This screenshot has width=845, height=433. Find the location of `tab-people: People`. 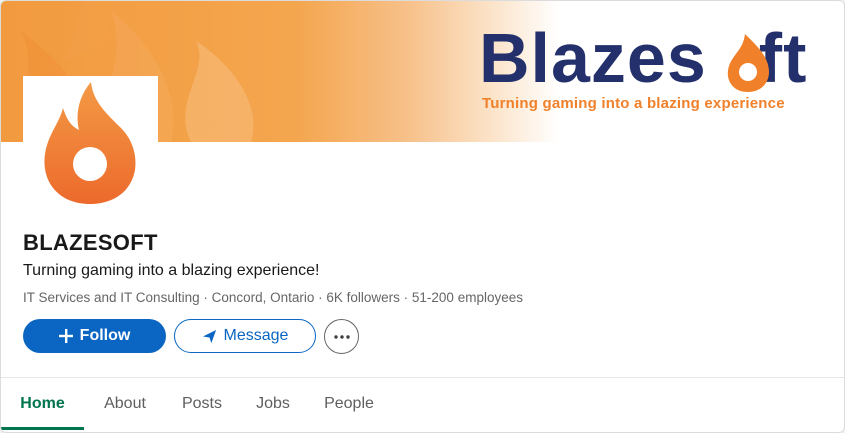

tab-people: People is located at coordinates (349, 404).